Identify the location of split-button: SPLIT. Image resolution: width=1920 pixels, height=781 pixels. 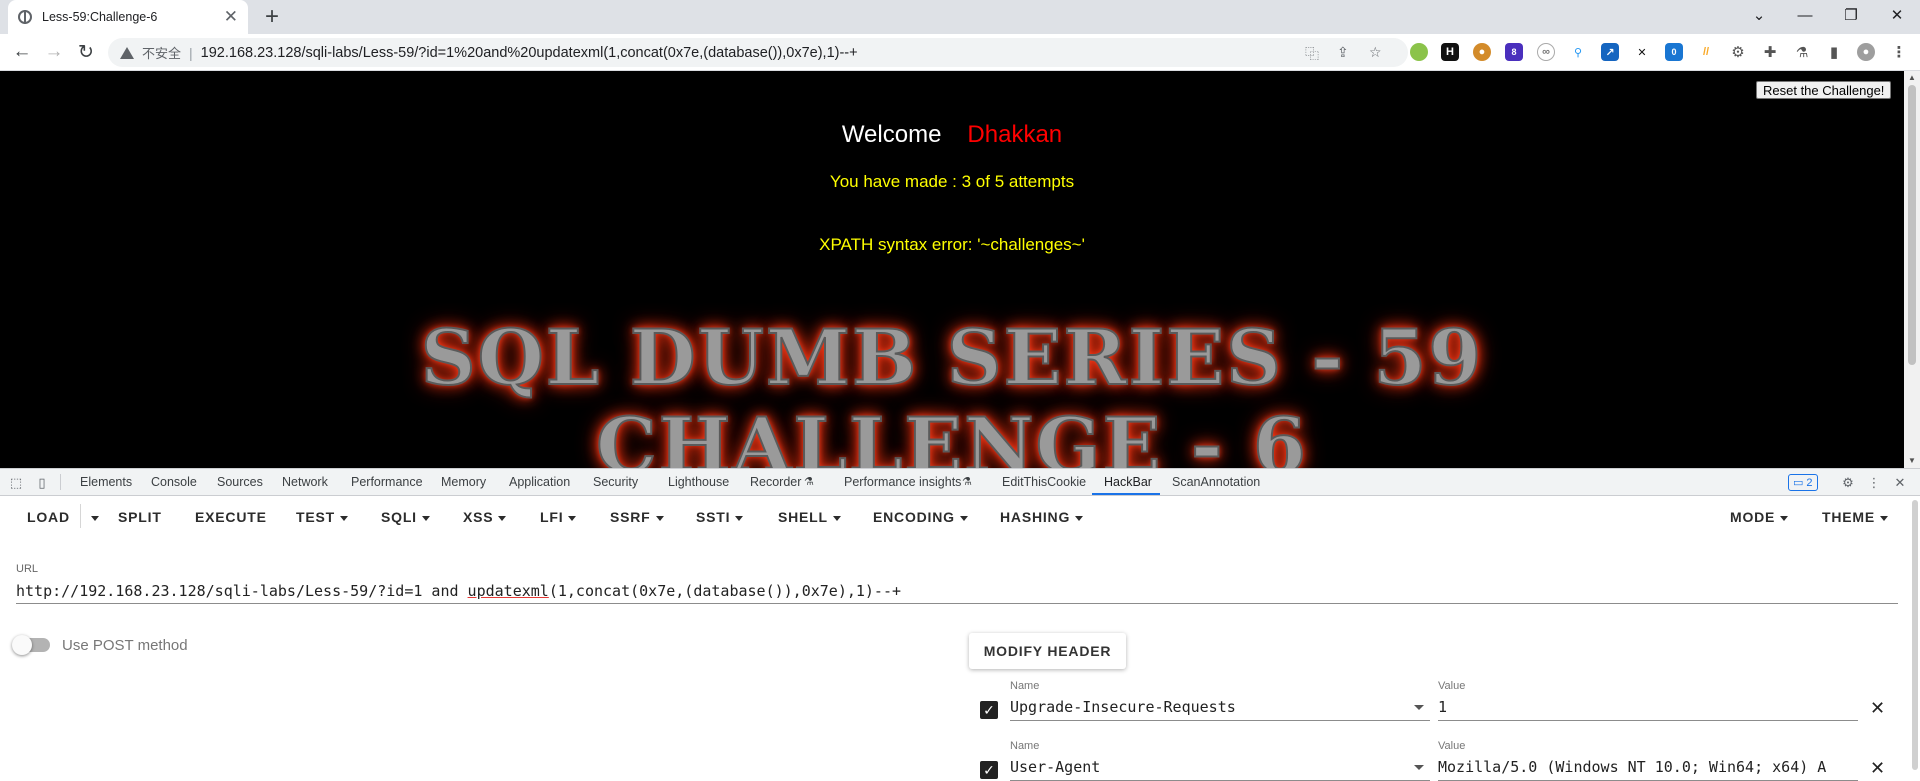
(140, 517).